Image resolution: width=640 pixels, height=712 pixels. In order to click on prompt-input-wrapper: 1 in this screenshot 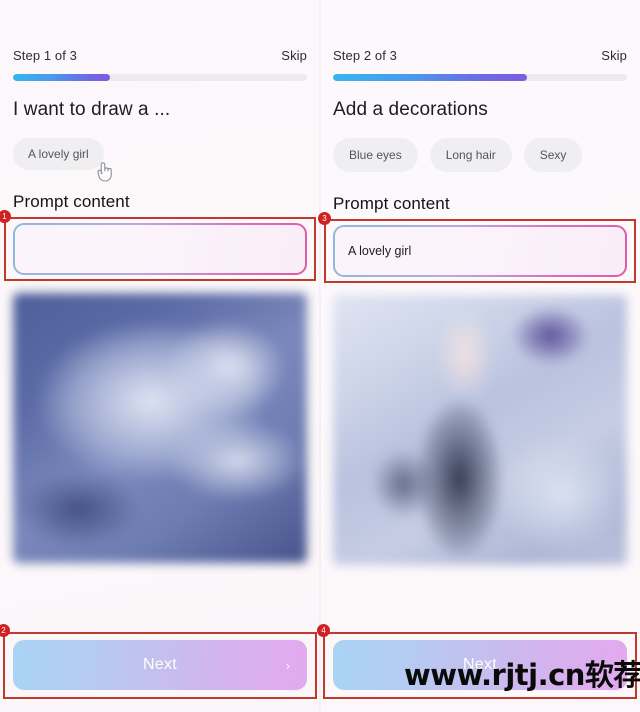, I will do `click(158, 245)`.